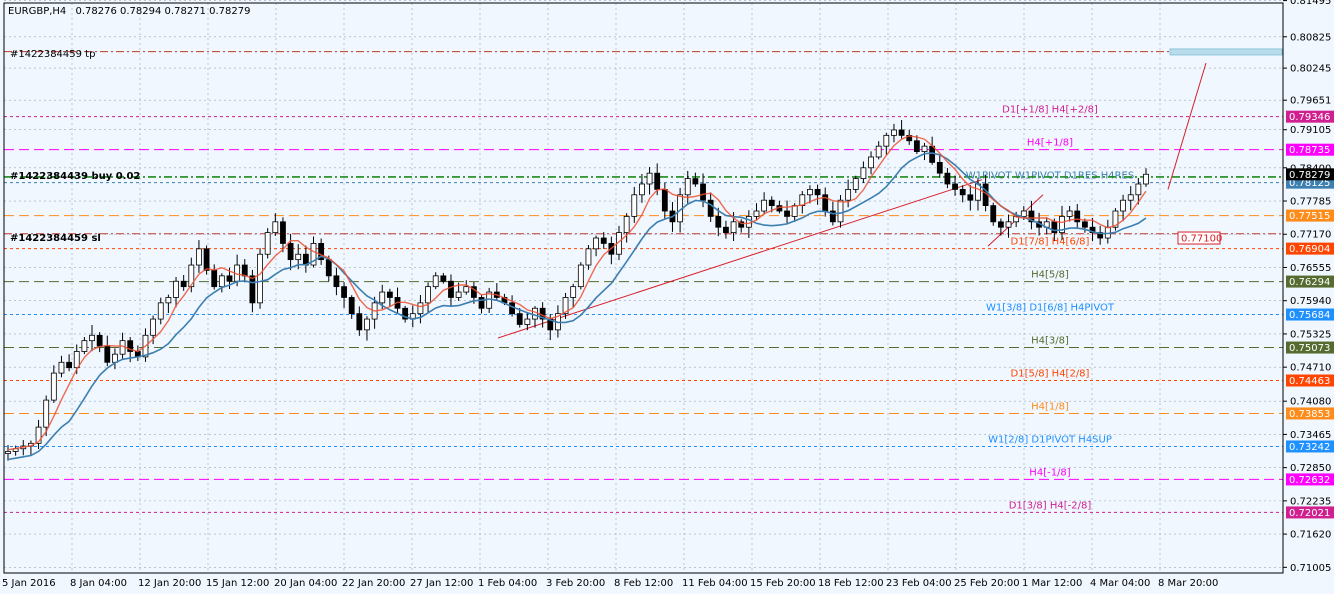  What do you see at coordinates (1310, 130) in the screenshot?
I see `y-tick-label: 0.79105` at bounding box center [1310, 130].